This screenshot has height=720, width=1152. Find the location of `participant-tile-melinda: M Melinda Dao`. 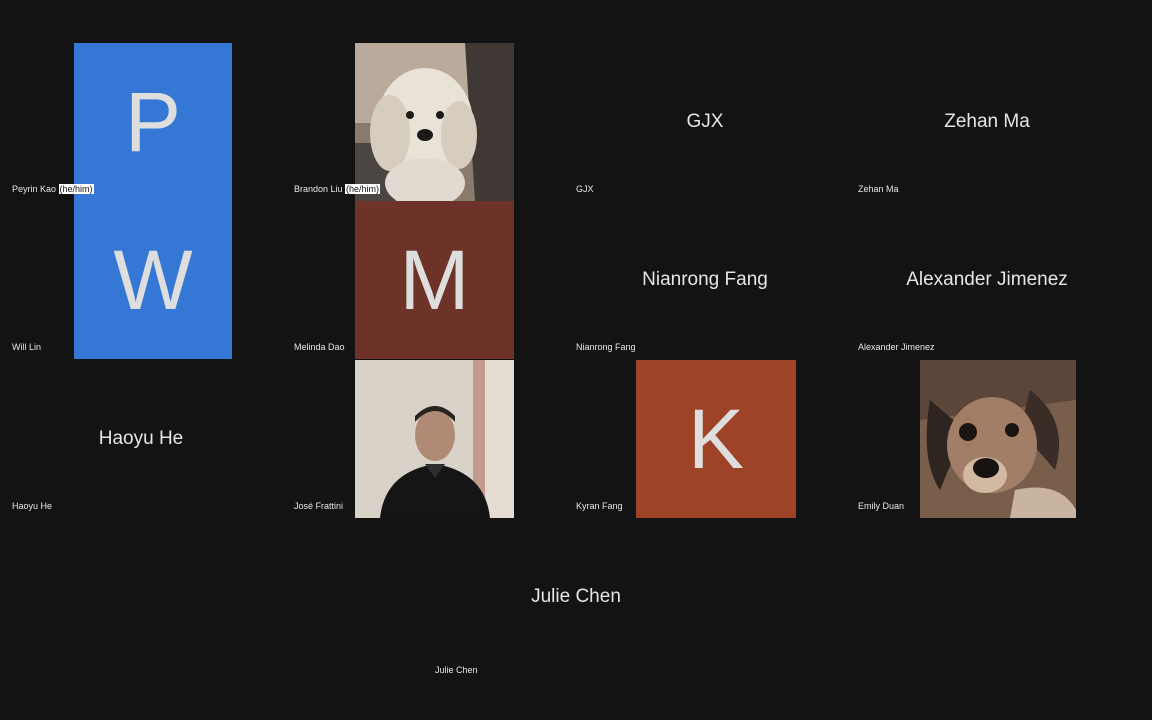

participant-tile-melinda: M Melinda Dao is located at coordinates (423, 280).